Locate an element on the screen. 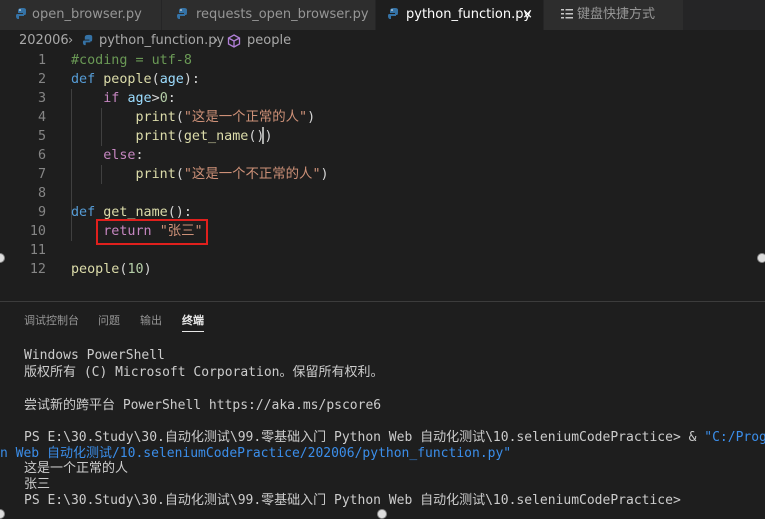 The image size is (765, 519). code-line: 7 print("这是一个不正常的人") is located at coordinates (382, 174).